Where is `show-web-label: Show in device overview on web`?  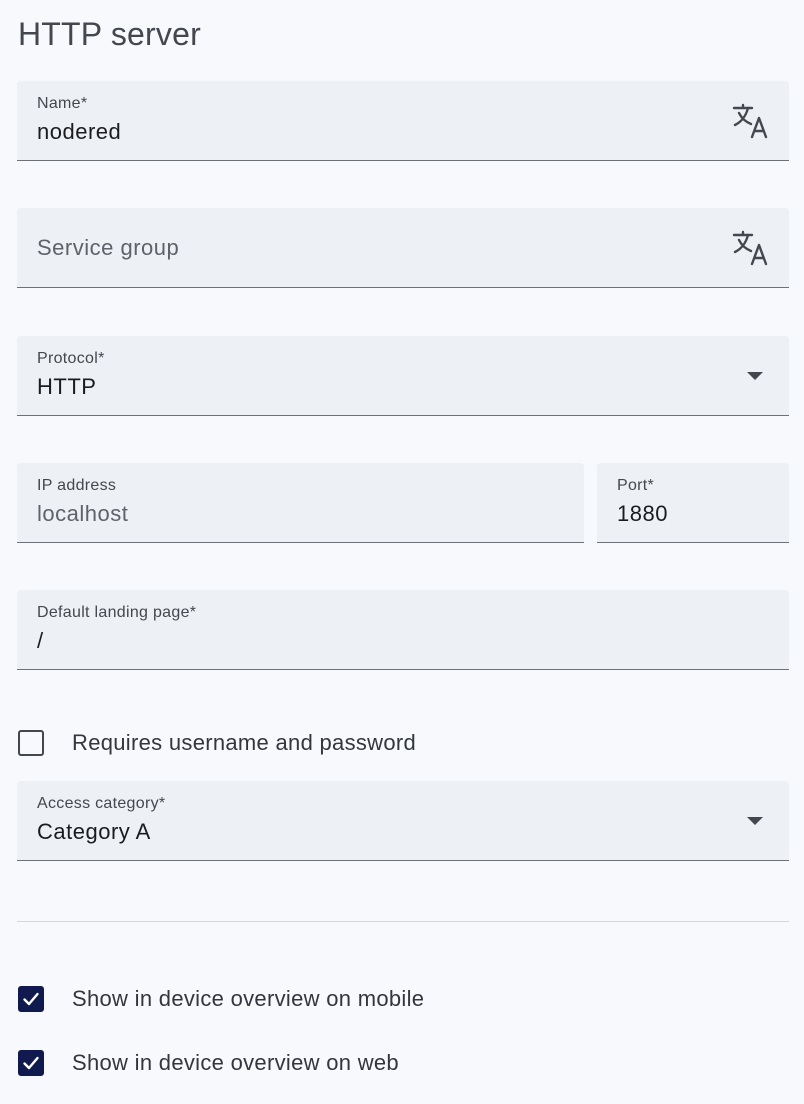
show-web-label: Show in device overview on web is located at coordinates (235, 1062).